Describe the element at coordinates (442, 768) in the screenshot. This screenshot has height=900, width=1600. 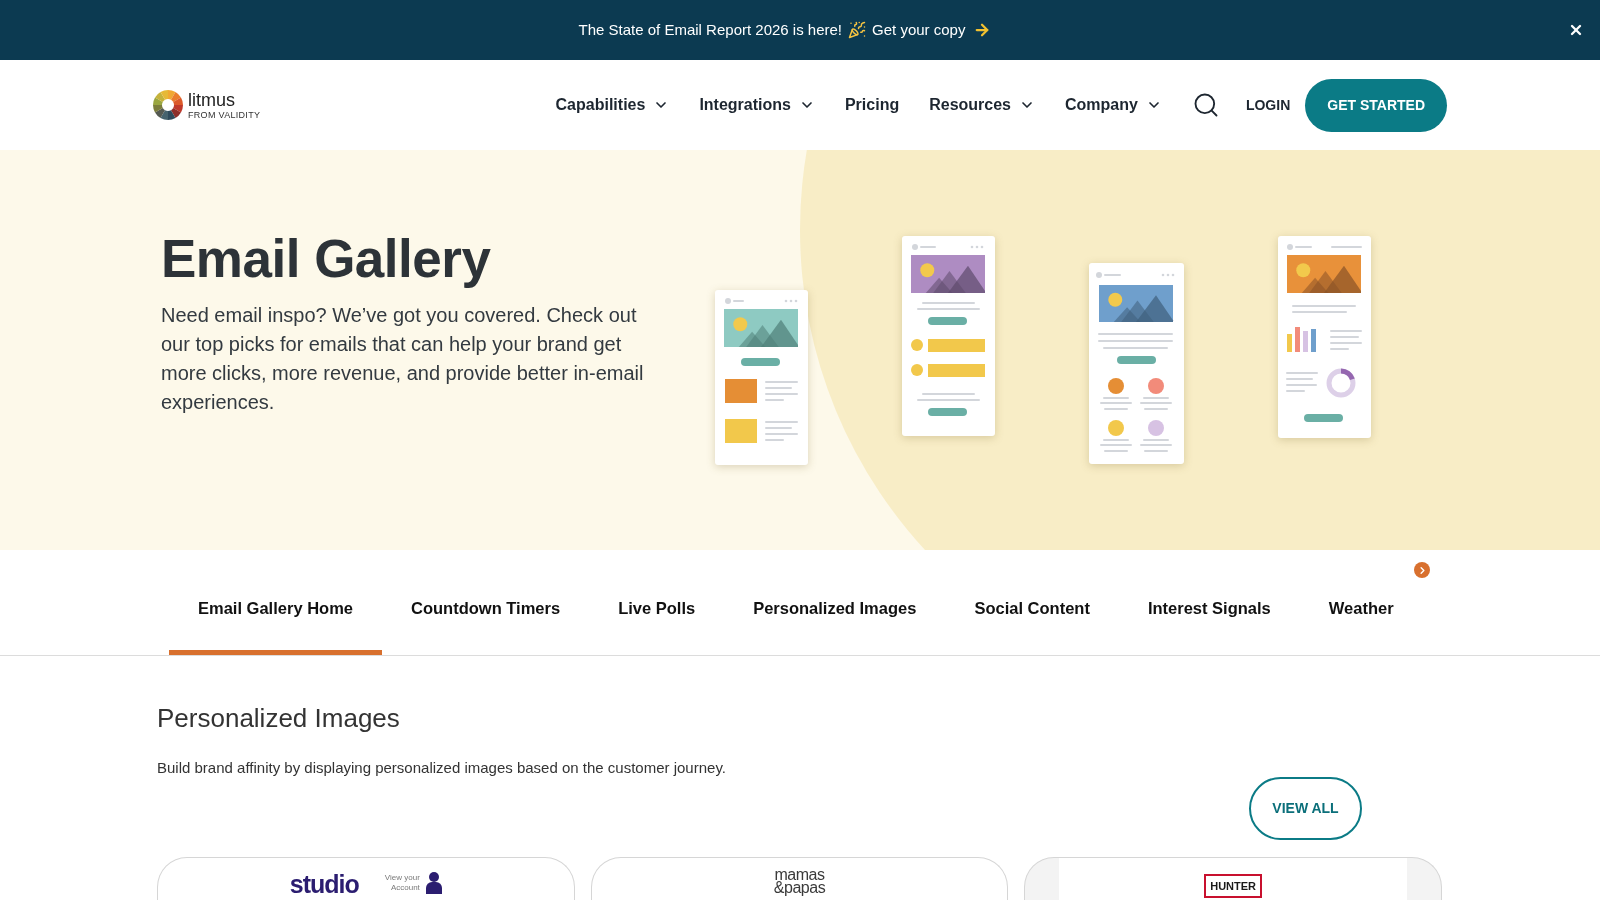
I see `section-description: Build brand affinity by displaying personalized images based on the customer journey.` at that location.